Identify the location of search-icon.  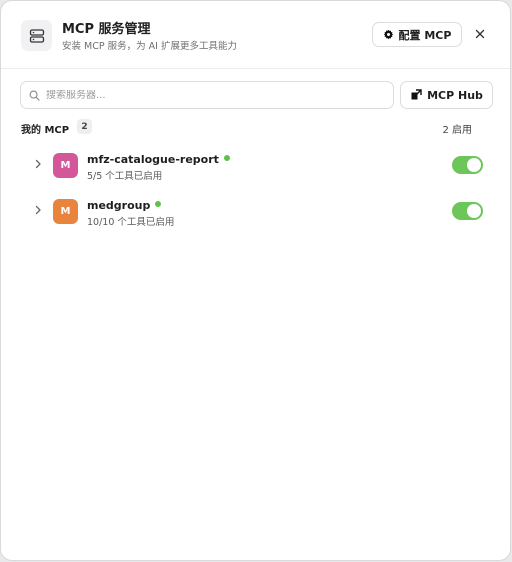
(34, 95).